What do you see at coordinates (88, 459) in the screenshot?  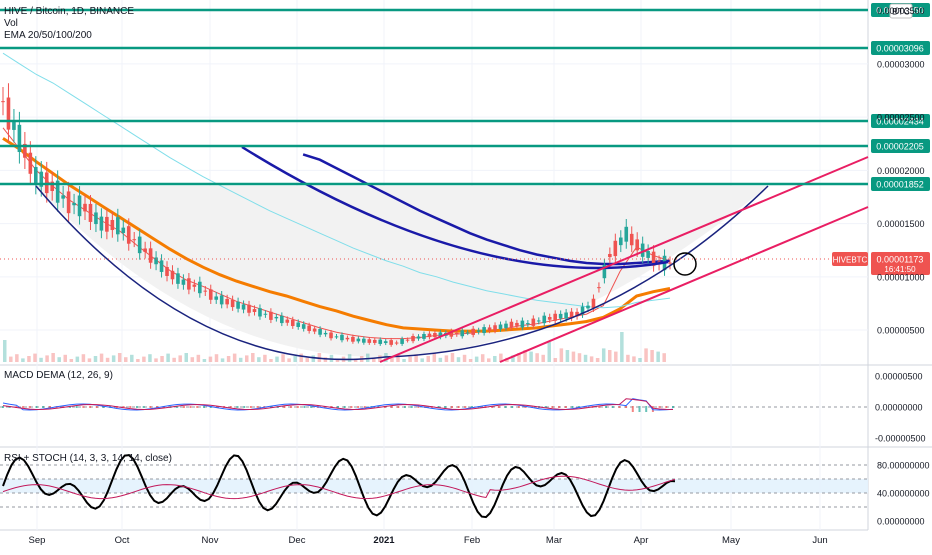 I see `rsi-title: RSI + STOCH (14, 3, 3, 14, 14, close)` at bounding box center [88, 459].